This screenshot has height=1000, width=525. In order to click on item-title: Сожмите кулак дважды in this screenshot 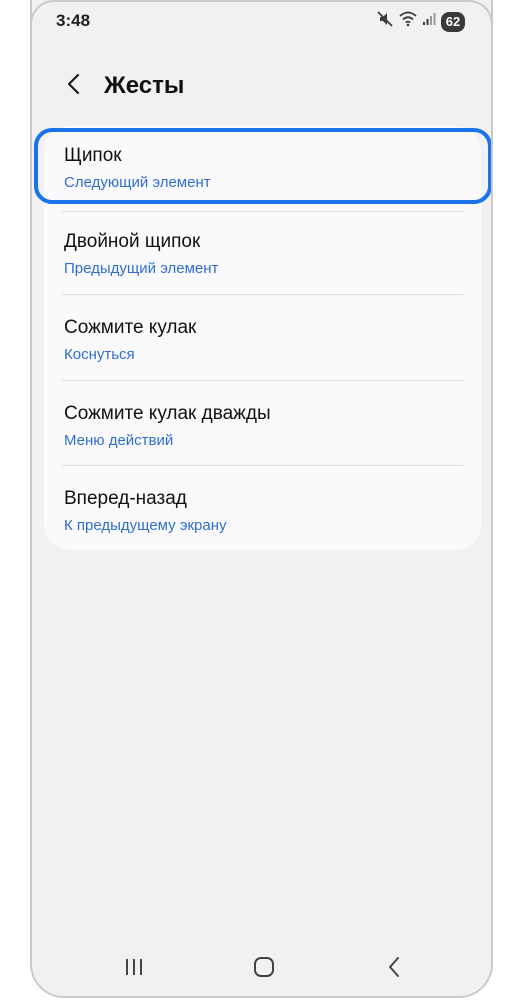, I will do `click(167, 413)`.